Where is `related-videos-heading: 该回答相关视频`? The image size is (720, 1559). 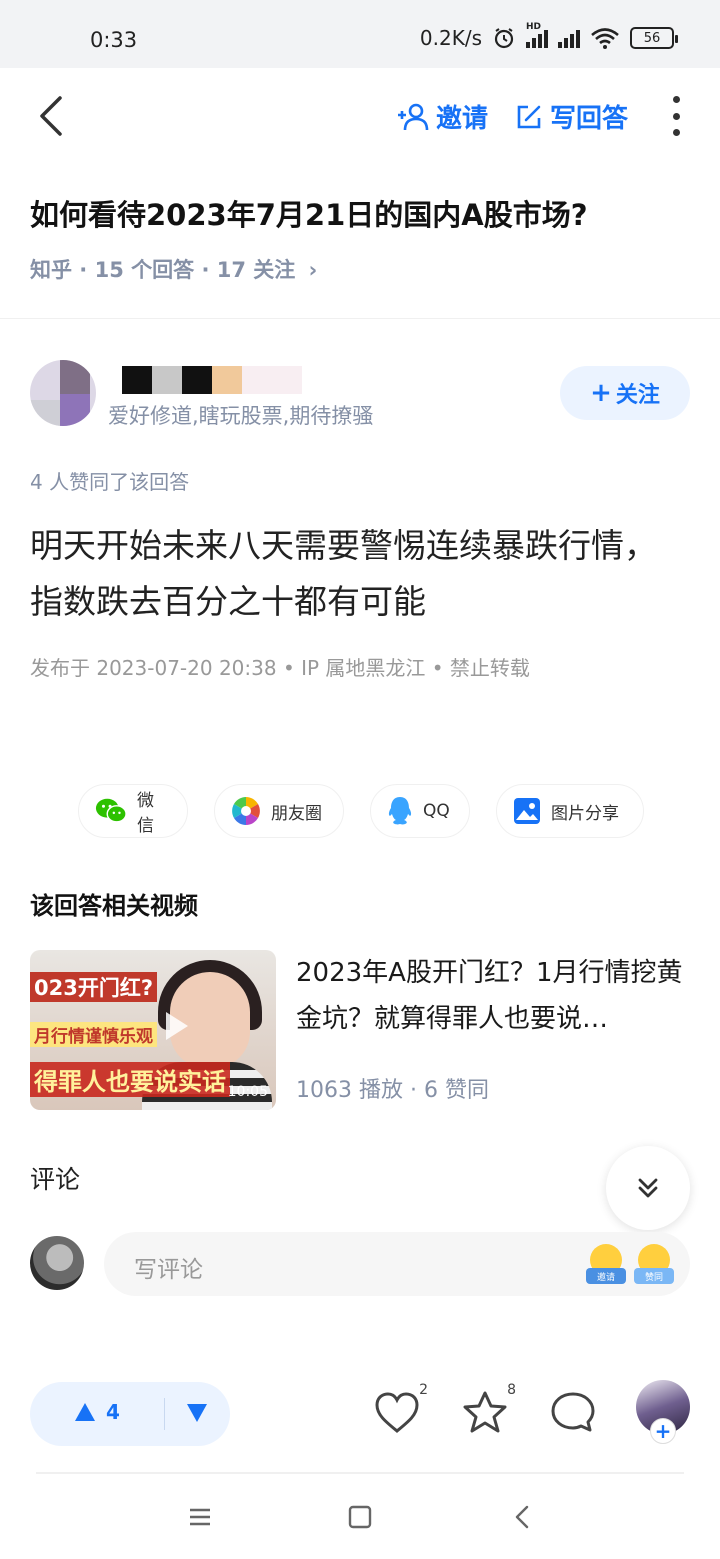
related-videos-heading: 该回答相关视频 is located at coordinates (114, 906).